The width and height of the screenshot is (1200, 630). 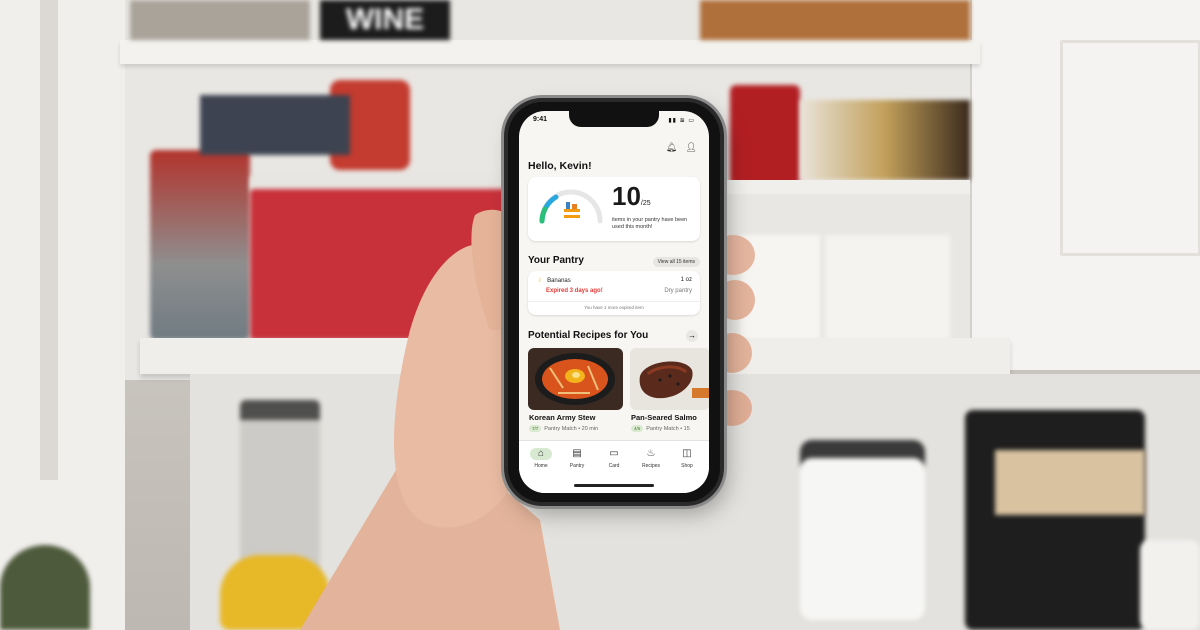 I want to click on tab-shop: ◫ Shop, so click(x=687, y=458).